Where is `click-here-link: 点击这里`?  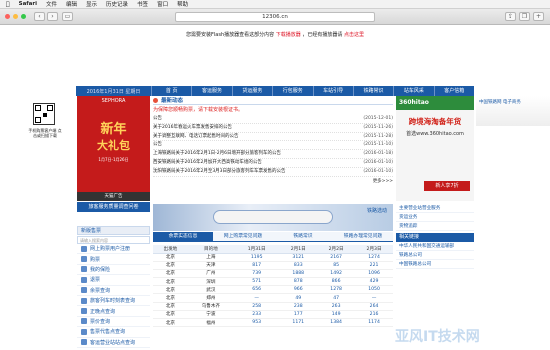 click-here-link: 点击这里 is located at coordinates (354, 35).